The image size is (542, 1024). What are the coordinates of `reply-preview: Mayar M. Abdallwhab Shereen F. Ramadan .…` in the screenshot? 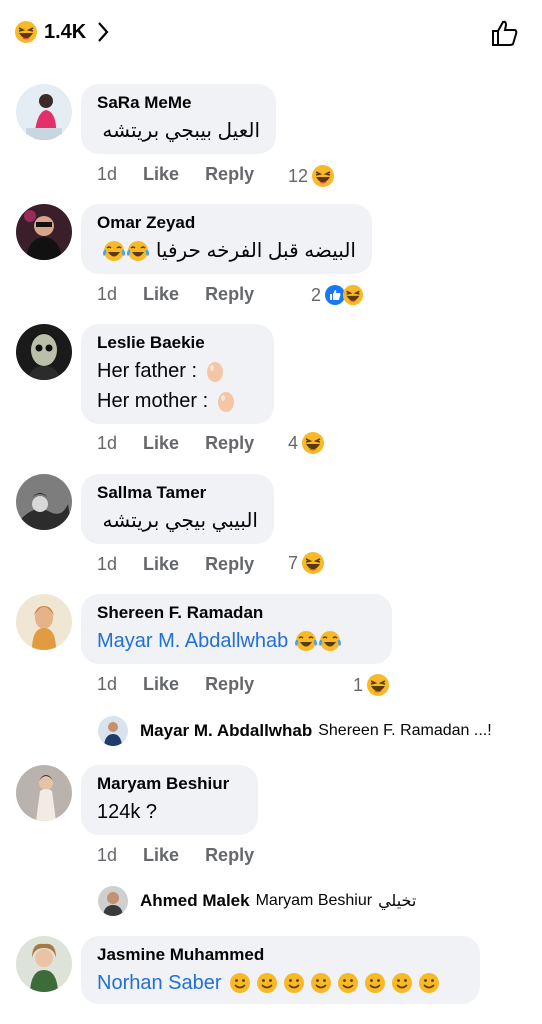 It's located at (295, 731).